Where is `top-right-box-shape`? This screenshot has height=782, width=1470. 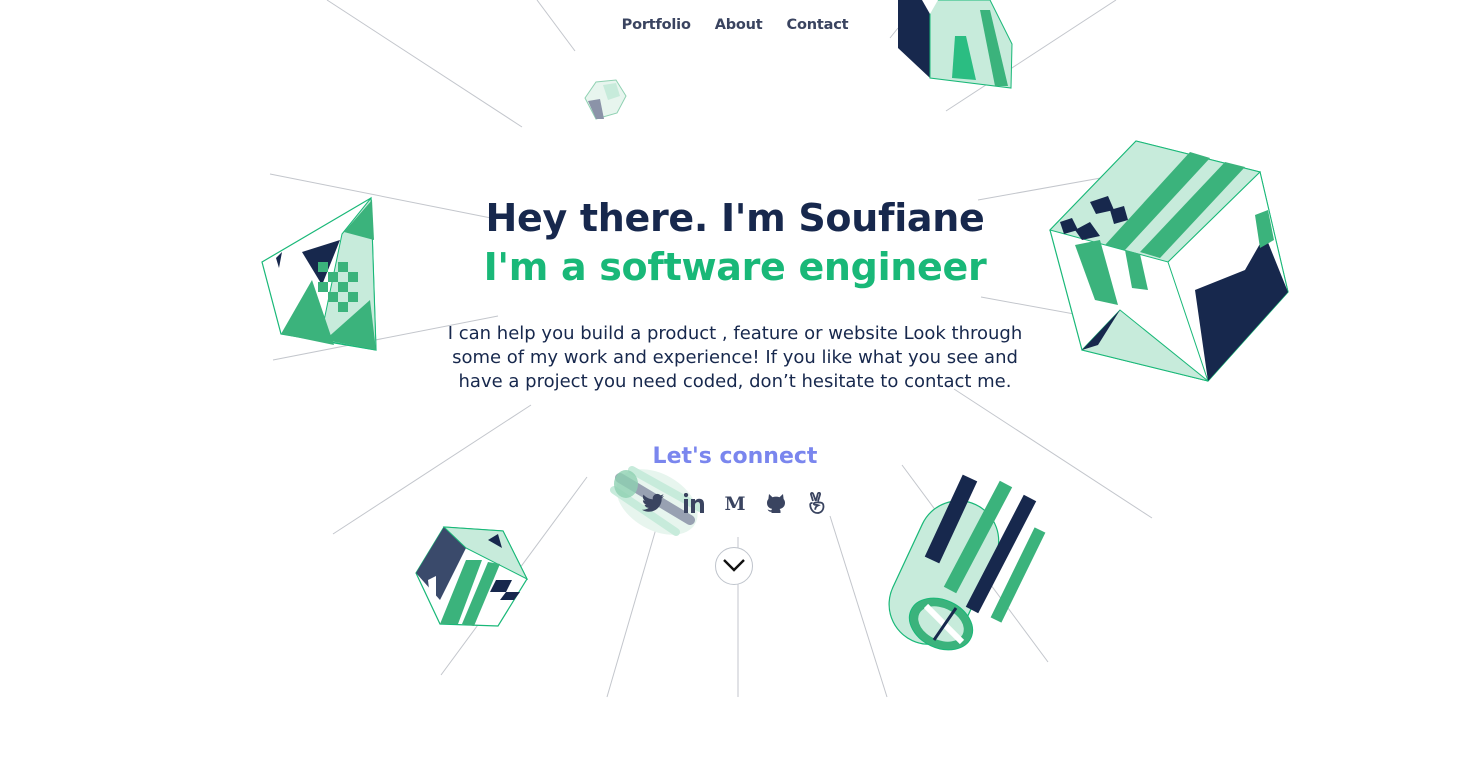 top-right-box-shape is located at coordinates (955, 44).